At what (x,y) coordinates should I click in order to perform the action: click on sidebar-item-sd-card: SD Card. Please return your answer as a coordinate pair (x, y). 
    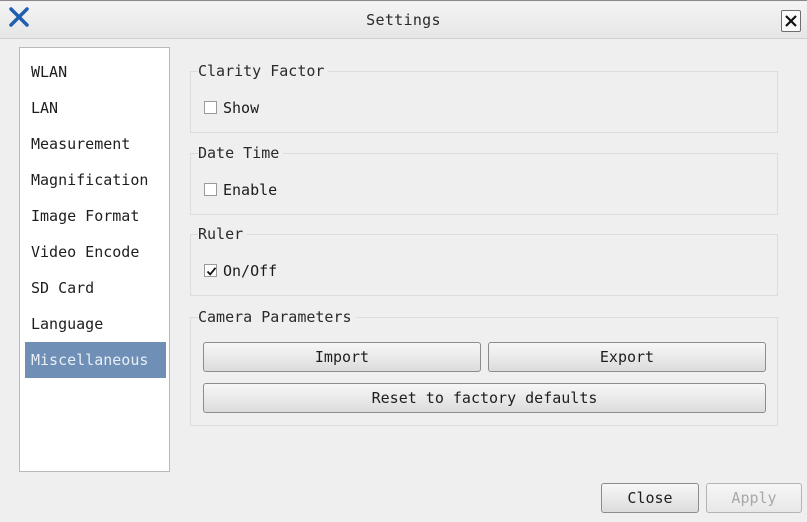
    Looking at the image, I should click on (95, 288).